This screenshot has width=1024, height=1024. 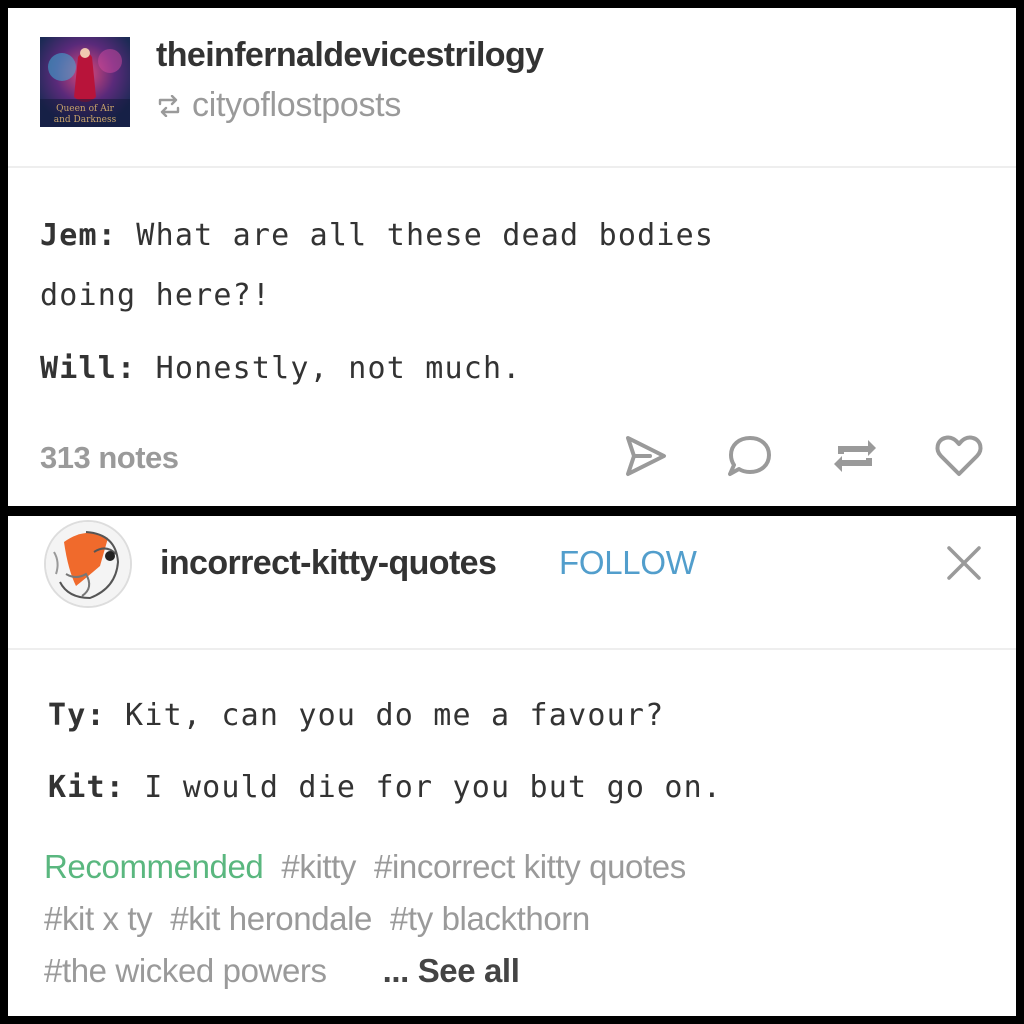 I want to click on dialogue-line: Will: Honestly, not much., so click(x=281, y=368).